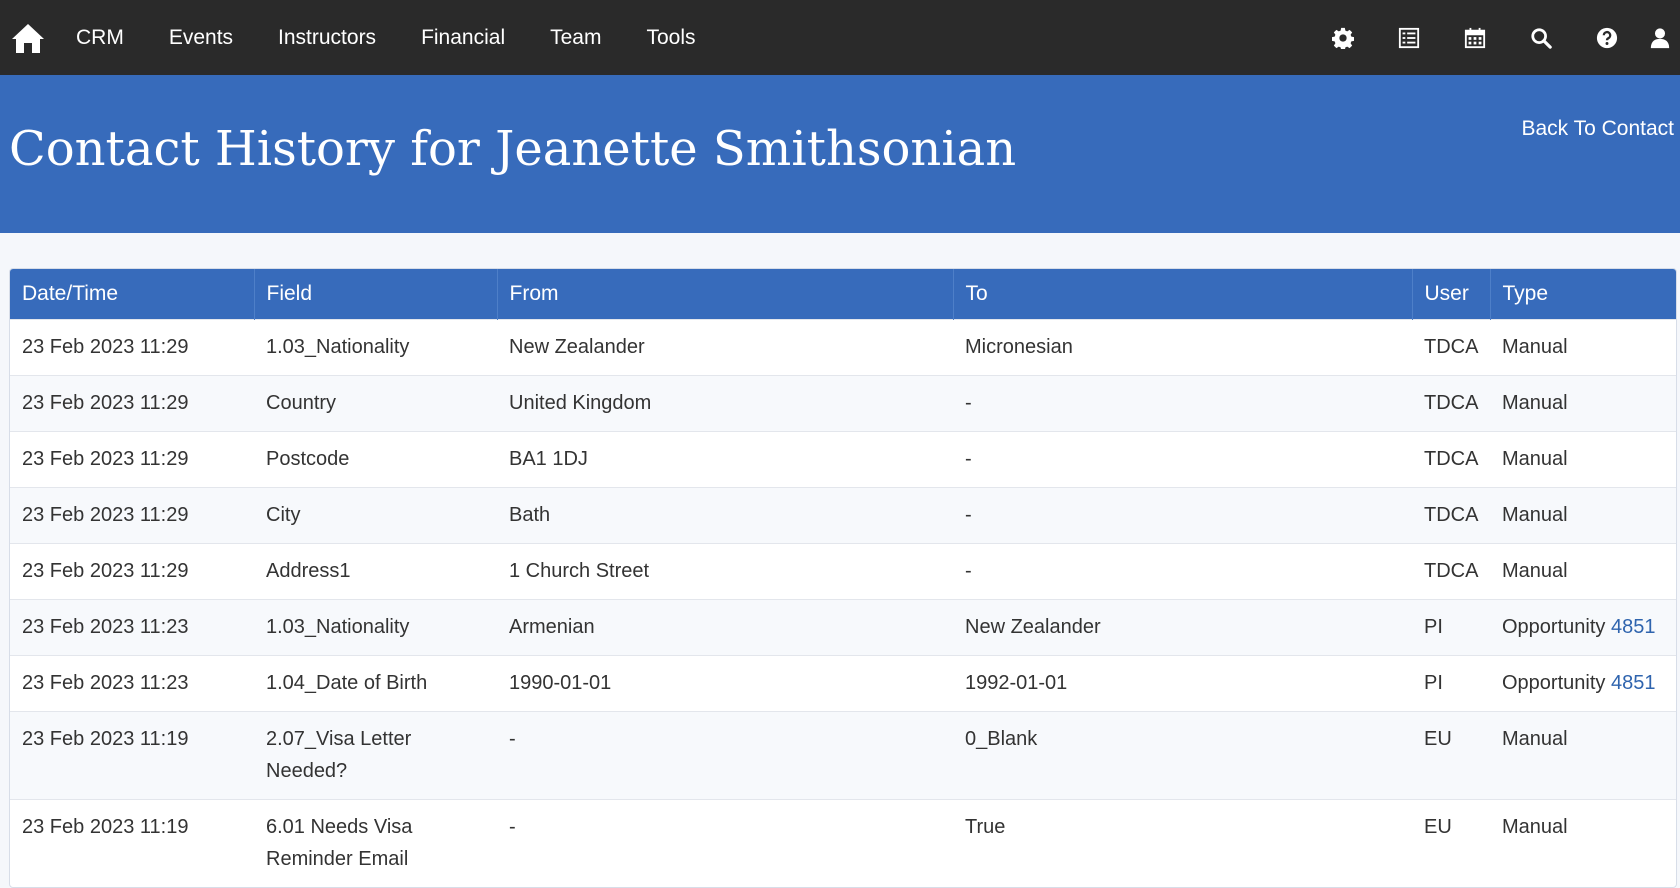 The width and height of the screenshot is (1680, 888). What do you see at coordinates (1541, 37) in the screenshot?
I see `search-icon` at bounding box center [1541, 37].